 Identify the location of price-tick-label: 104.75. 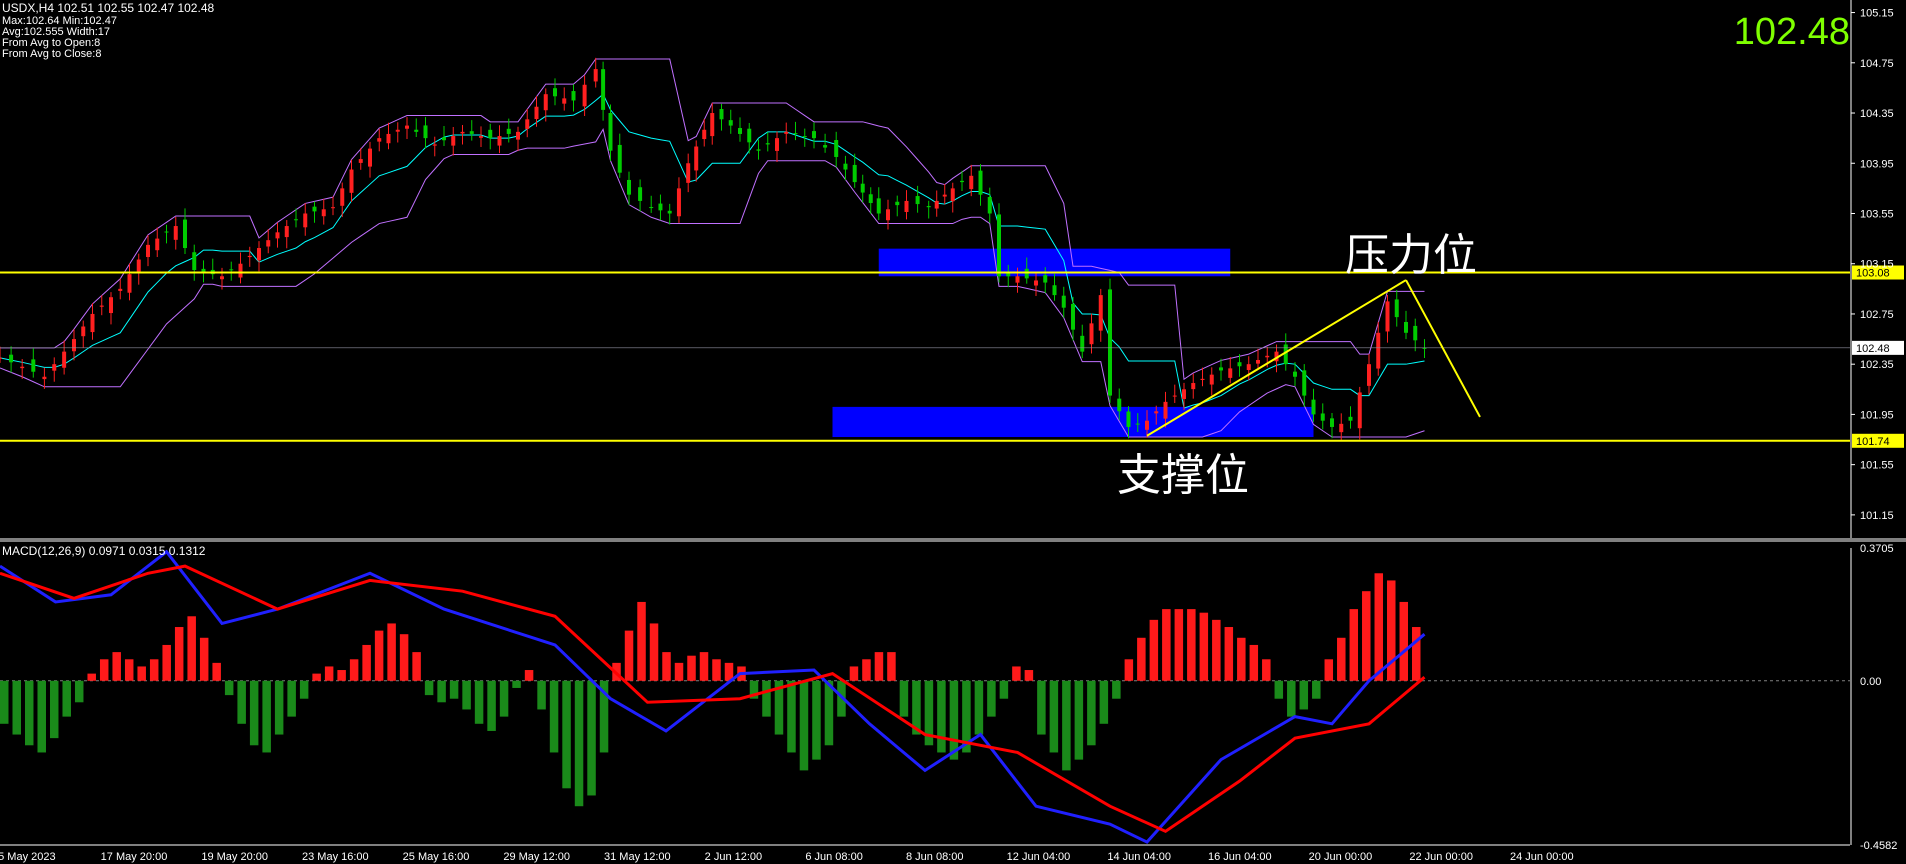
(1877, 64).